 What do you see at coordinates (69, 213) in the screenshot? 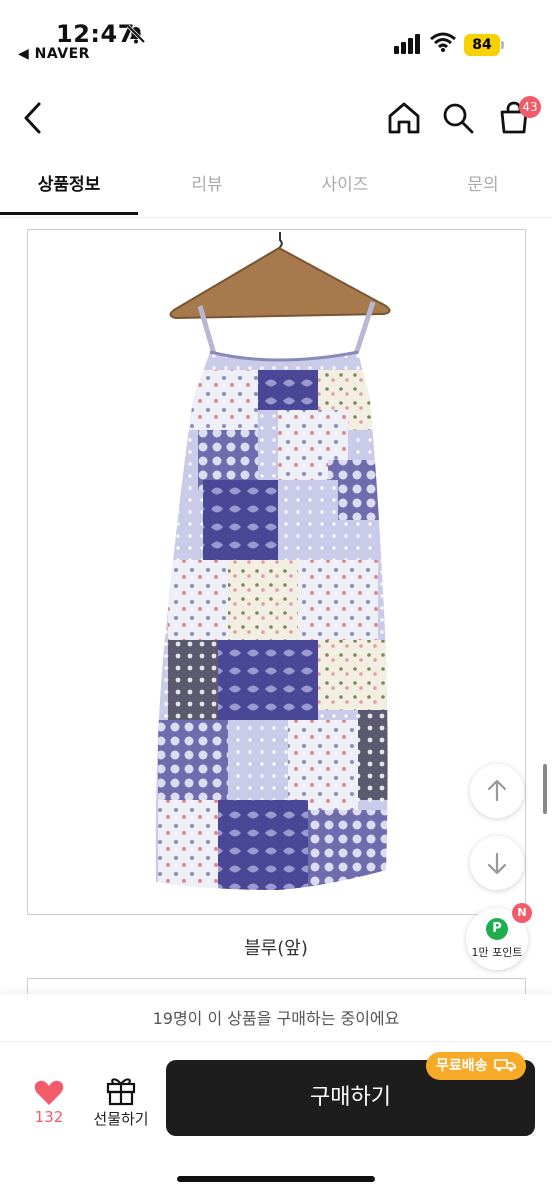
I see `active-tab-indicator` at bounding box center [69, 213].